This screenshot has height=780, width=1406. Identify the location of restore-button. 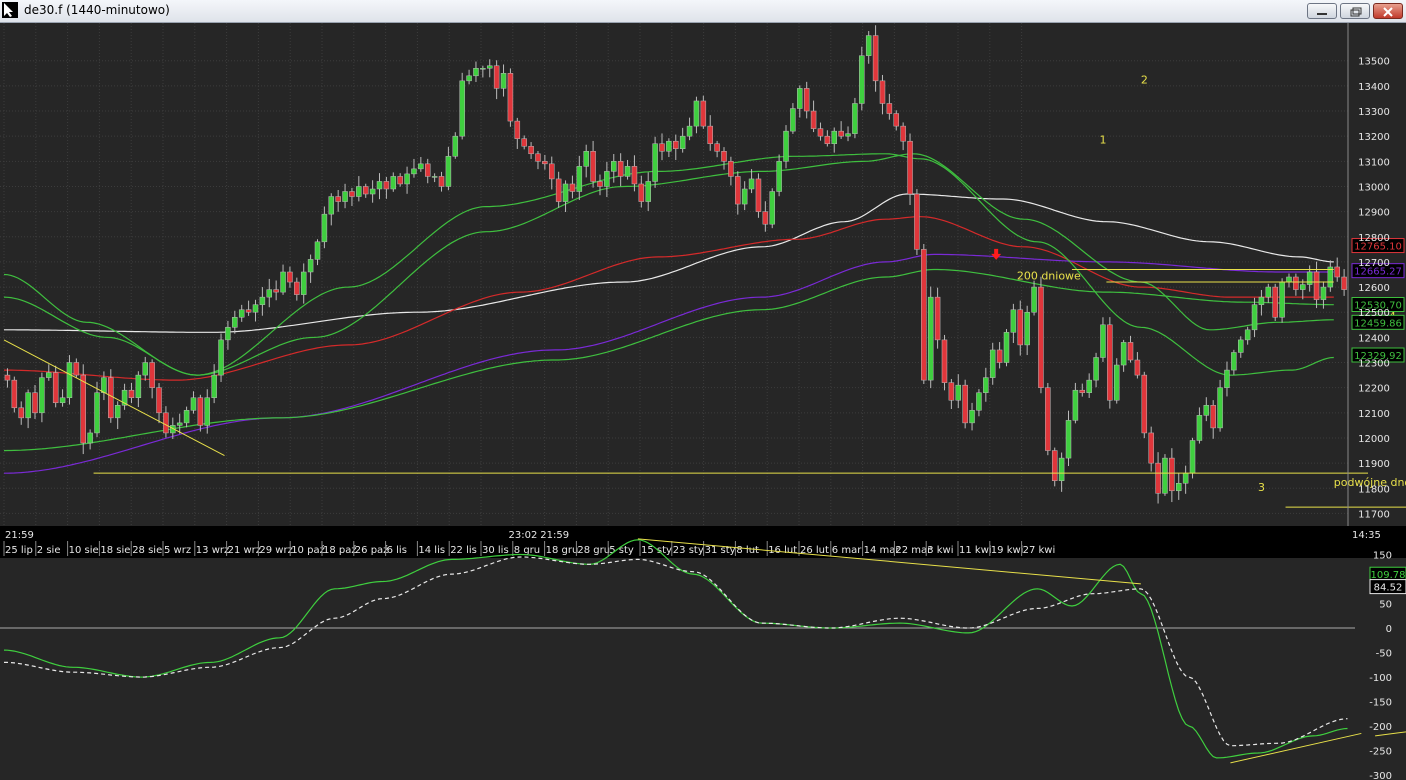
(1355, 11).